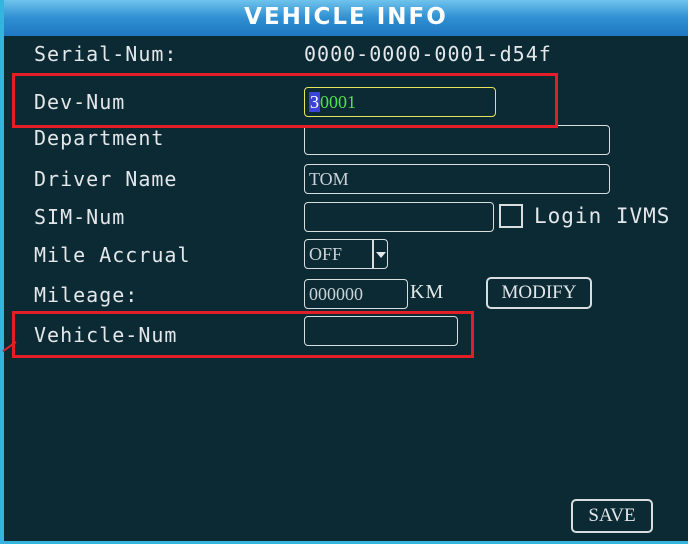 The width and height of the screenshot is (697, 544). I want to click on chevron-down-icon, so click(380, 254).